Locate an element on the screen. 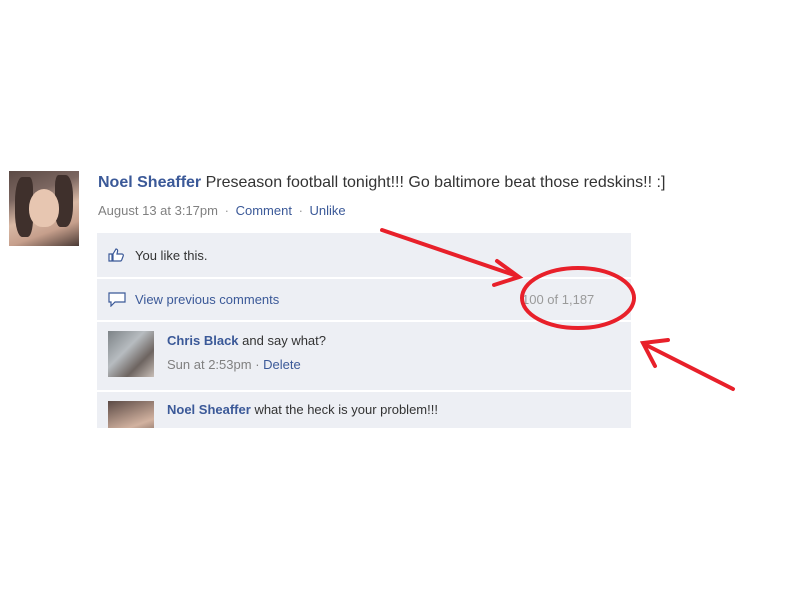 This screenshot has width=800, height=600. annotation-circle is located at coordinates (578, 298).